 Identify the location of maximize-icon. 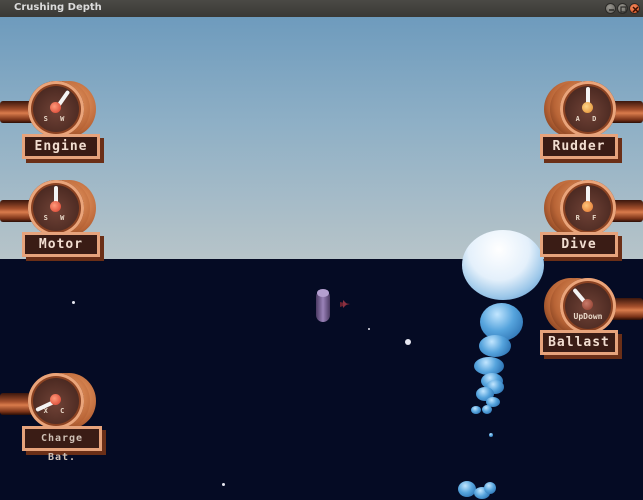
(623, 9).